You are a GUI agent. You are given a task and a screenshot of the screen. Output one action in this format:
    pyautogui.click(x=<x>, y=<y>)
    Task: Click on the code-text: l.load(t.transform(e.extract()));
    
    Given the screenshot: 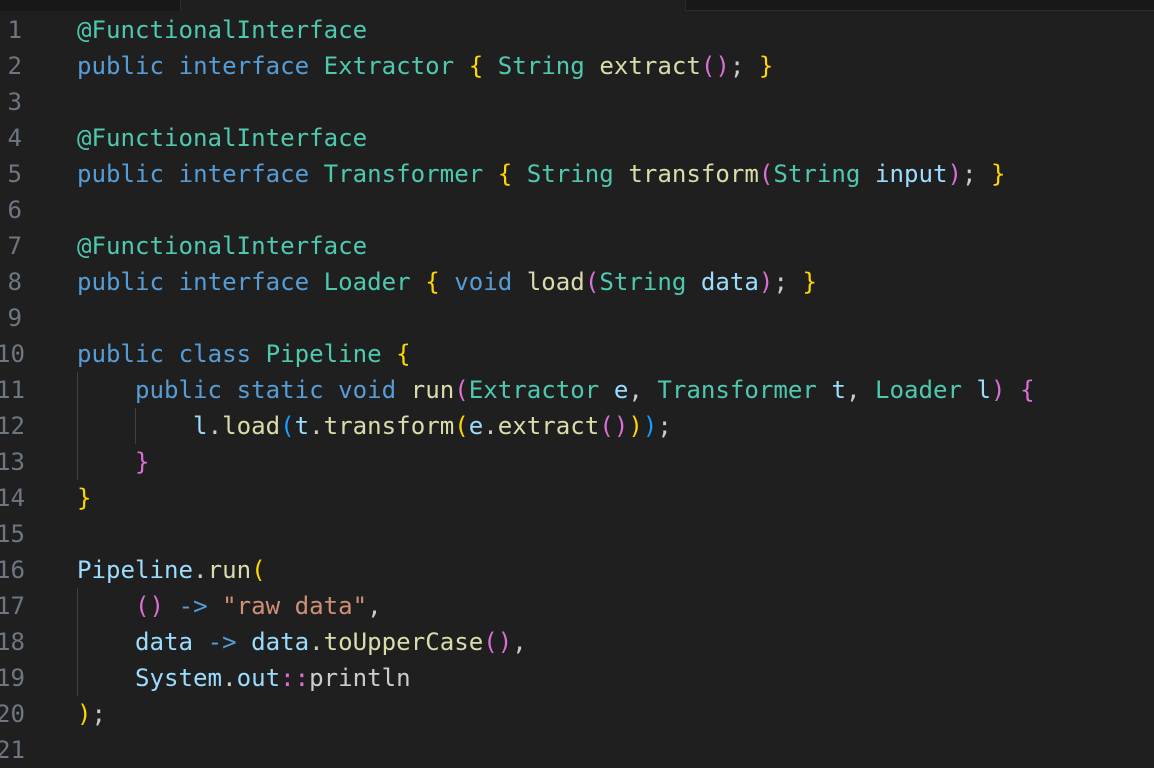 What is the action you would take?
    pyautogui.click(x=374, y=426)
    